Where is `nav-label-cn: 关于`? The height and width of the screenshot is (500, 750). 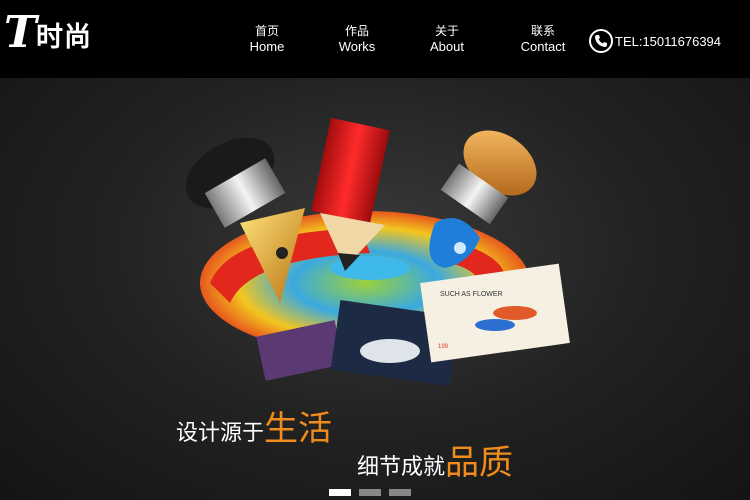 nav-label-cn: 关于 is located at coordinates (446, 31).